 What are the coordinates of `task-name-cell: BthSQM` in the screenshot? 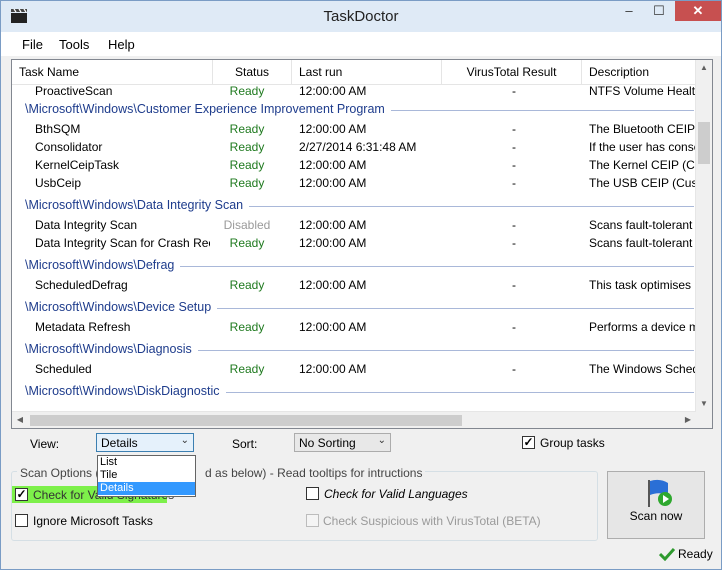 It's located at (58, 129).